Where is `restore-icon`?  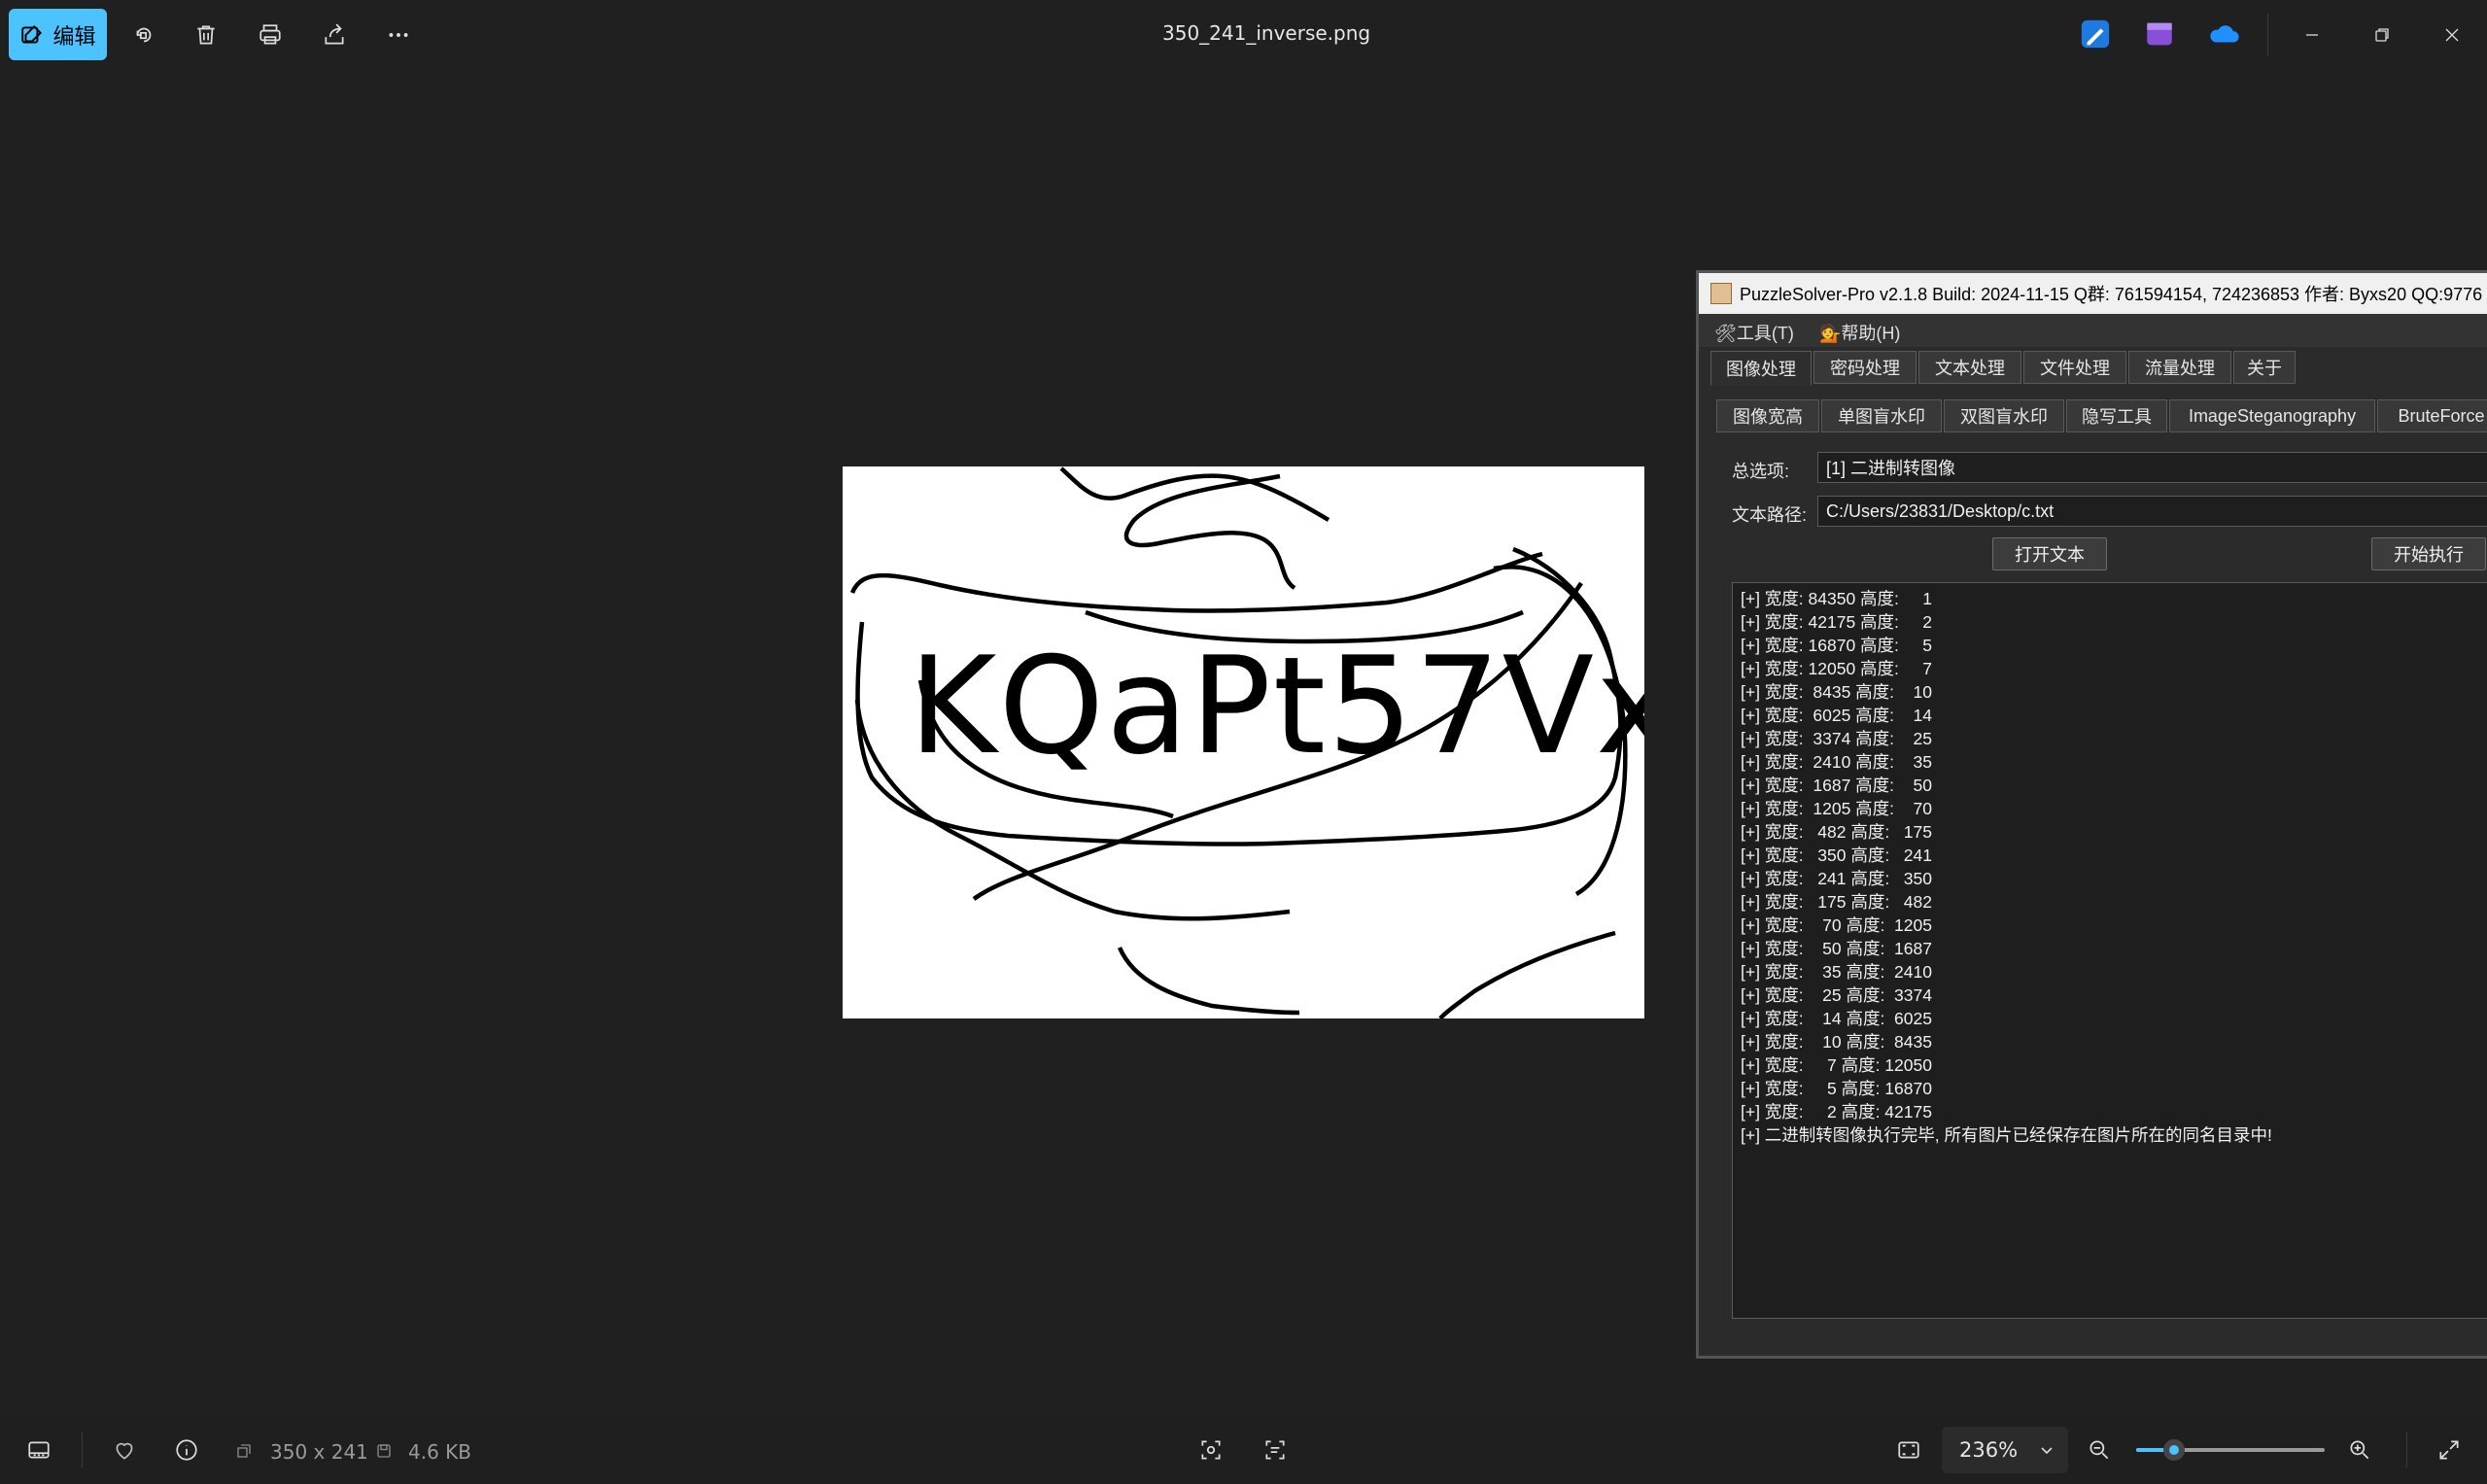 restore-icon is located at coordinates (2382, 35).